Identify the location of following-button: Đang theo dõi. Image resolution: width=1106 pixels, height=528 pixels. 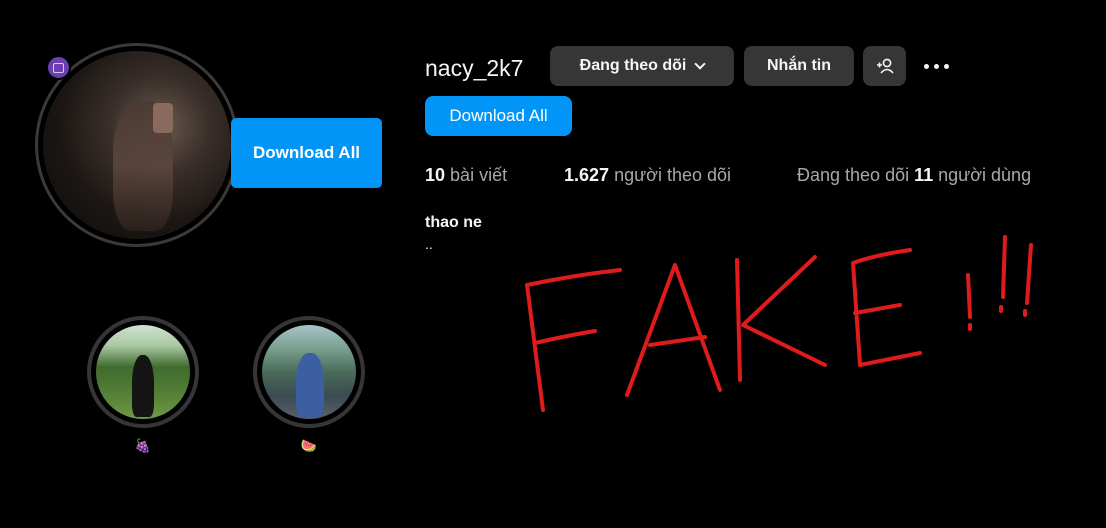
(642, 66).